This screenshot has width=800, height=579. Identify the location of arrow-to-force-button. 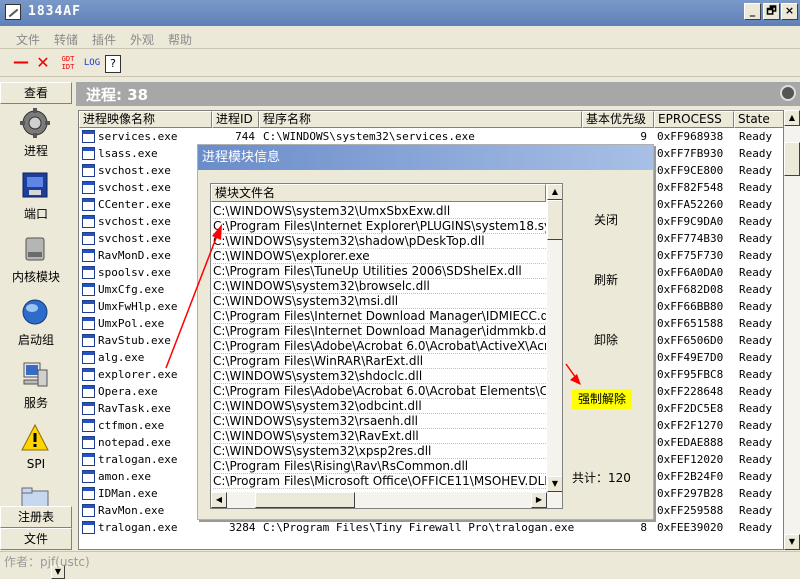
(571, 371).